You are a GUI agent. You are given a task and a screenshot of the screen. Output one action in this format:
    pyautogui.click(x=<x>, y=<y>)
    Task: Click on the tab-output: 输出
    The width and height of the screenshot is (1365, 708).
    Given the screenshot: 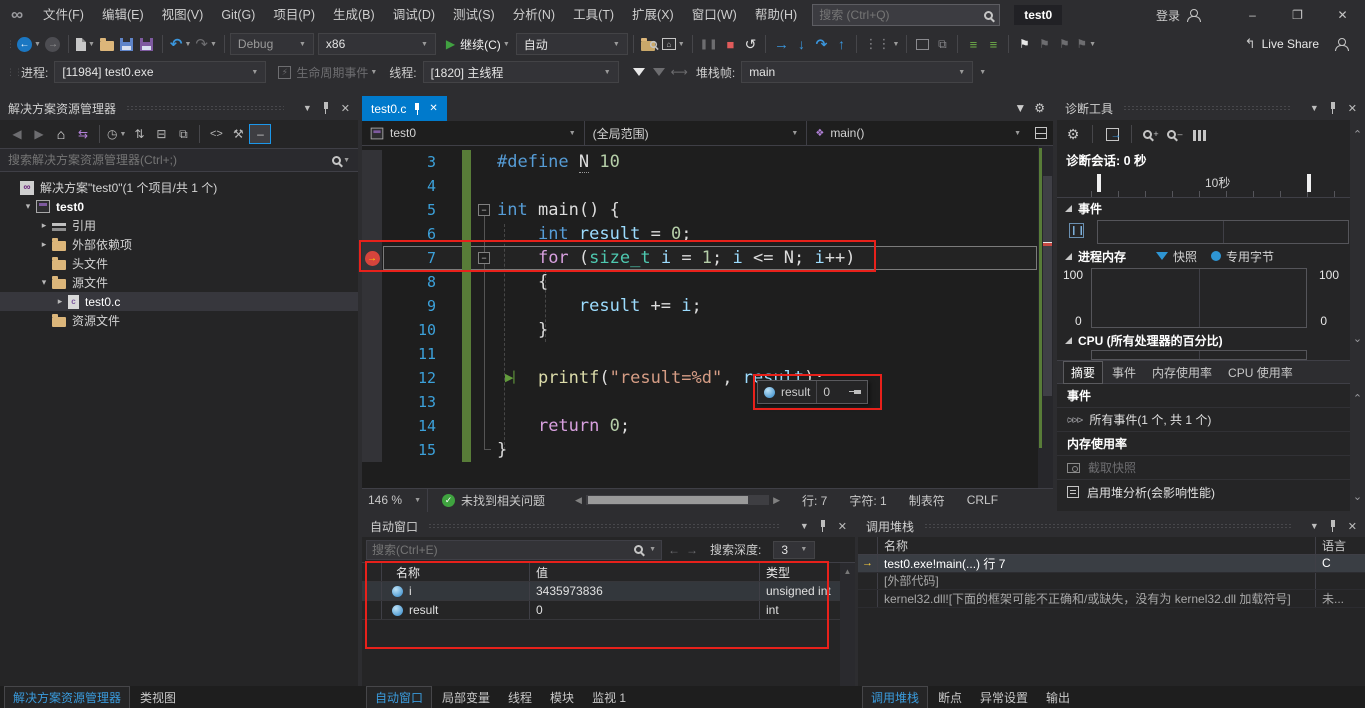 What is the action you would take?
    pyautogui.click(x=1058, y=697)
    